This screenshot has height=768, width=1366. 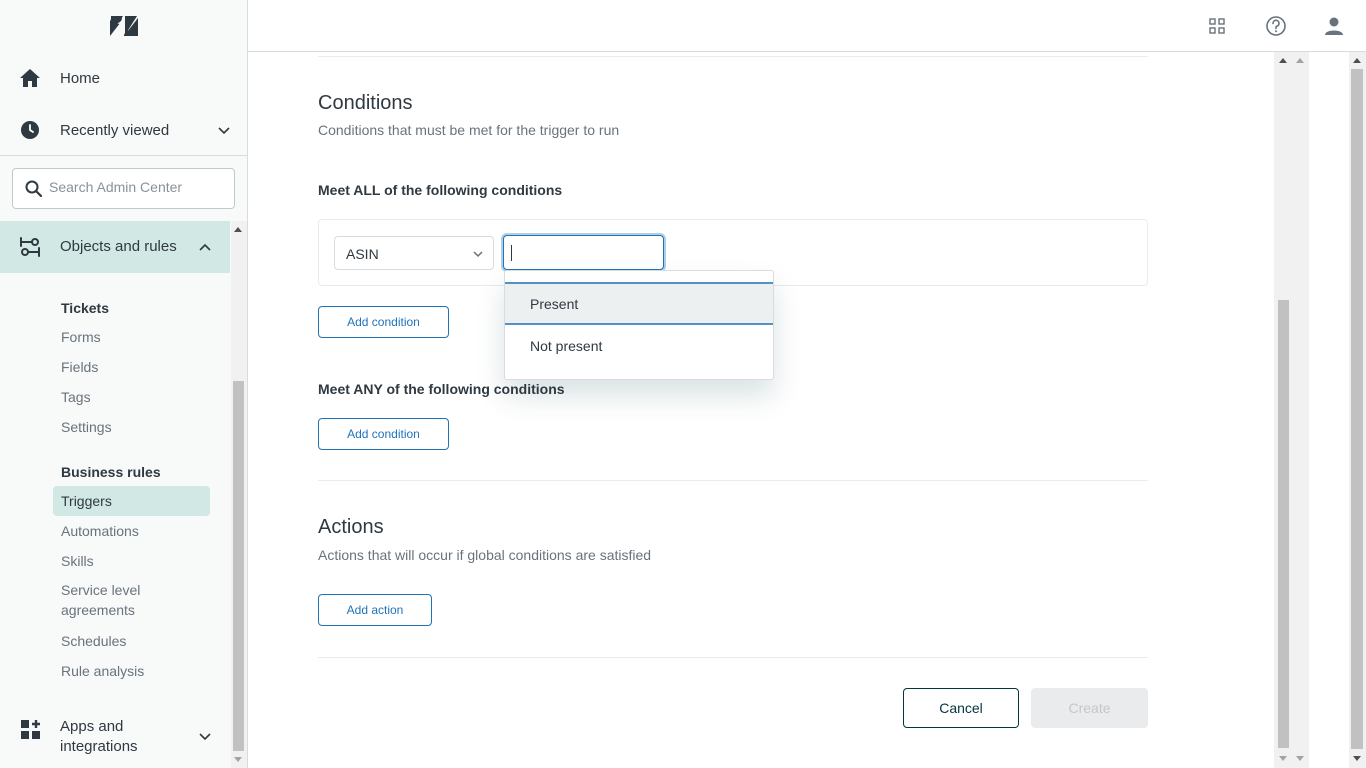 What do you see at coordinates (99, 746) in the screenshot?
I see `nav-apps-label-line2: integrations` at bounding box center [99, 746].